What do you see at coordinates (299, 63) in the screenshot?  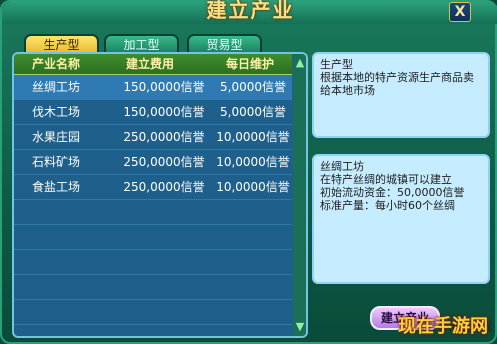 I see `scroll-up-icon: ▲` at bounding box center [299, 63].